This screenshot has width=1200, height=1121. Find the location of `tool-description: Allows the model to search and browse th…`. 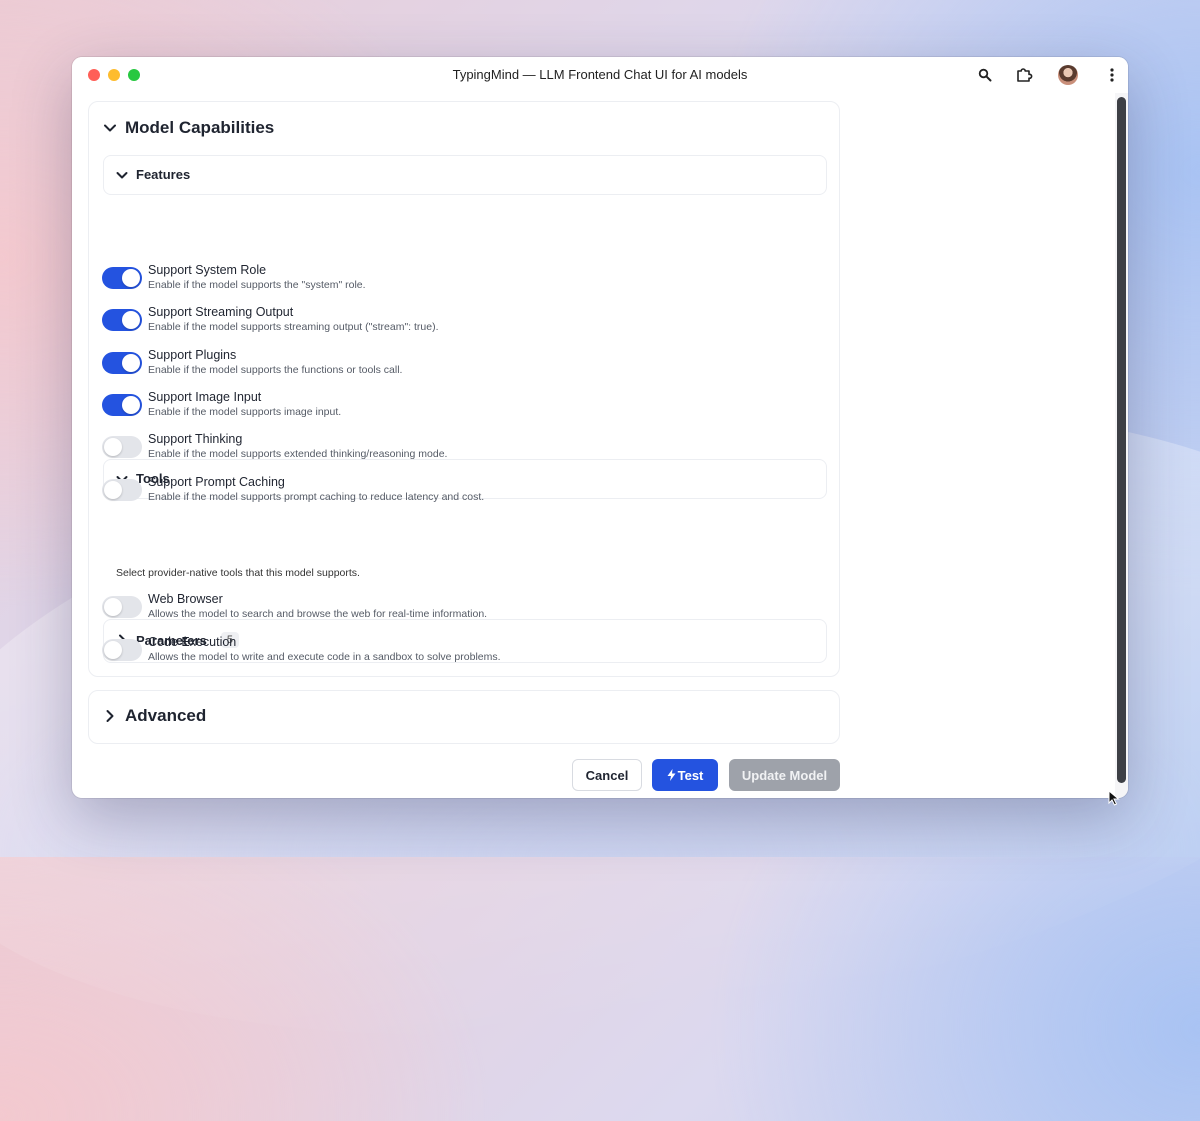

tool-description: Allows the model to search and browse th… is located at coordinates (318, 614).